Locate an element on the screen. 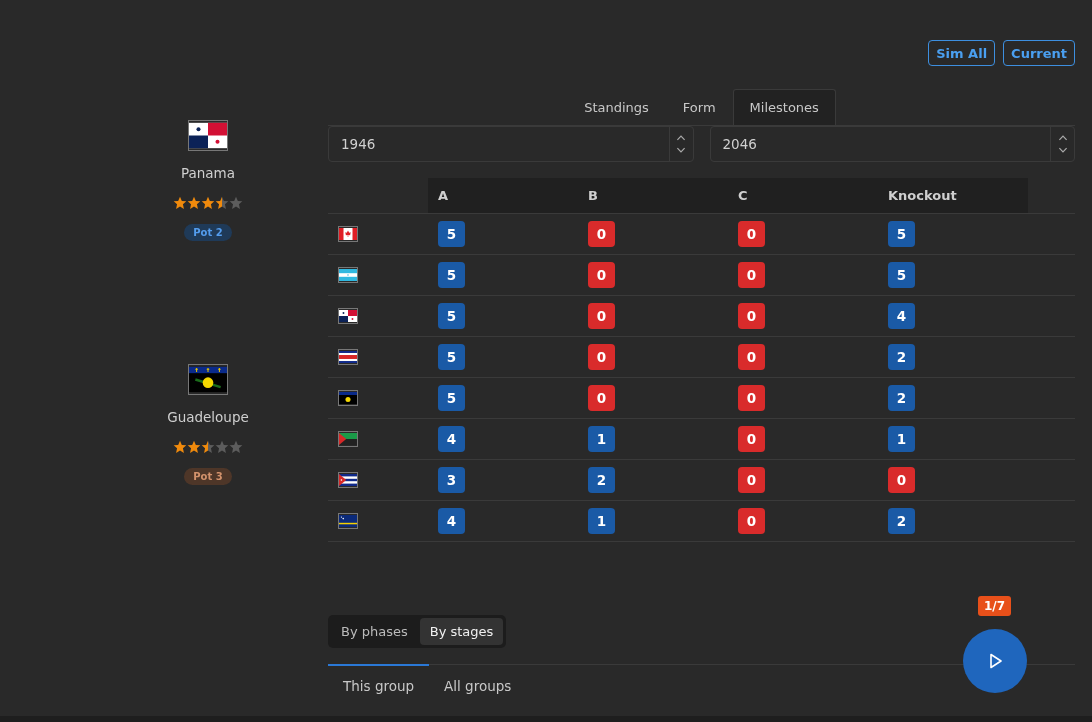  column-header: C is located at coordinates (743, 196).